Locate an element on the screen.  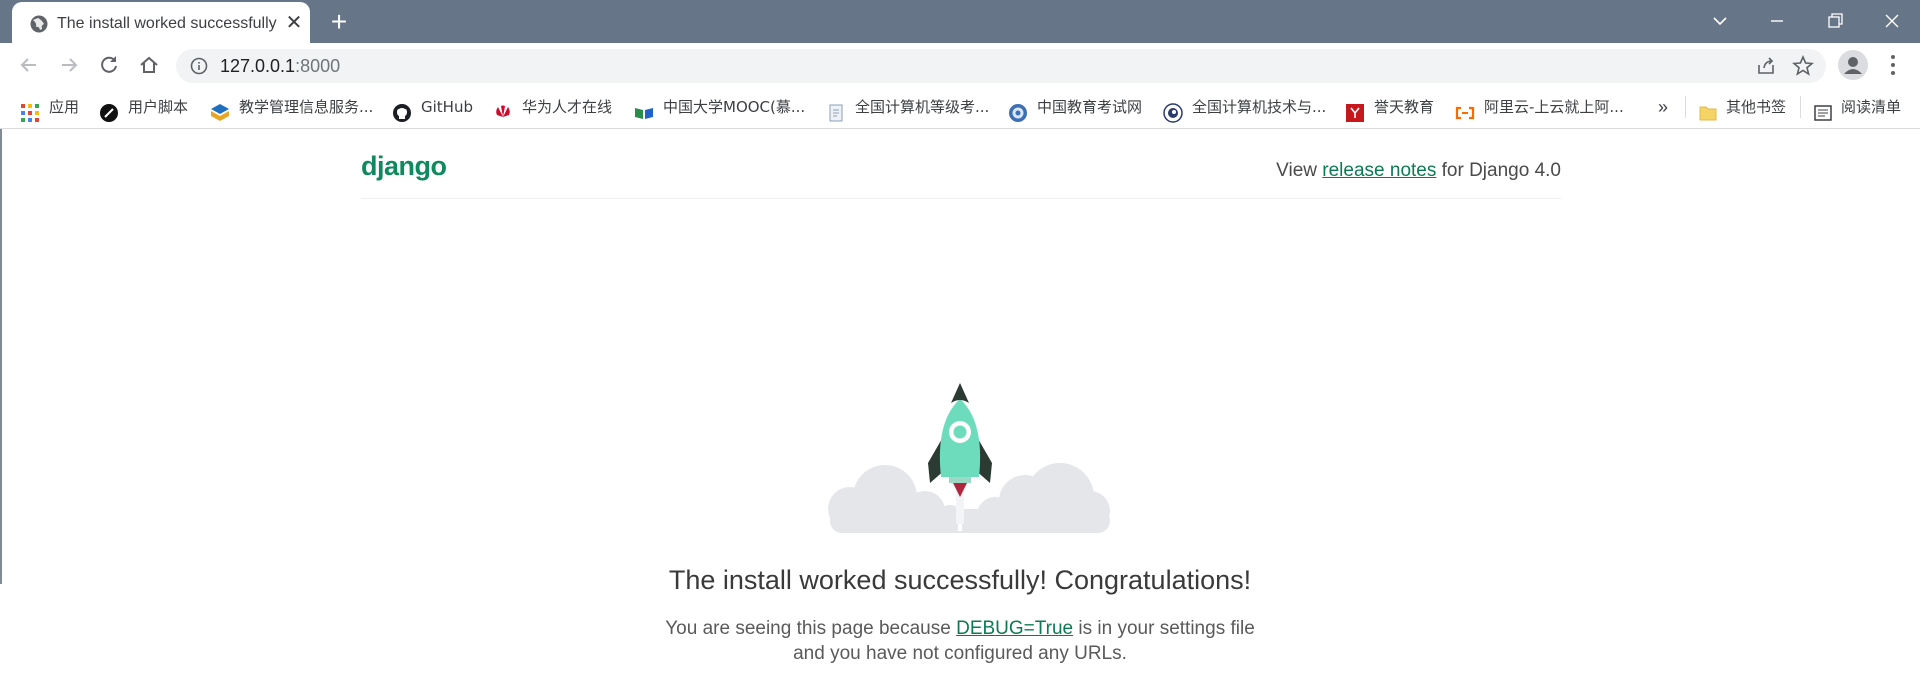
bookmark-label: 中国教育考试网 is located at coordinates (1090, 107).